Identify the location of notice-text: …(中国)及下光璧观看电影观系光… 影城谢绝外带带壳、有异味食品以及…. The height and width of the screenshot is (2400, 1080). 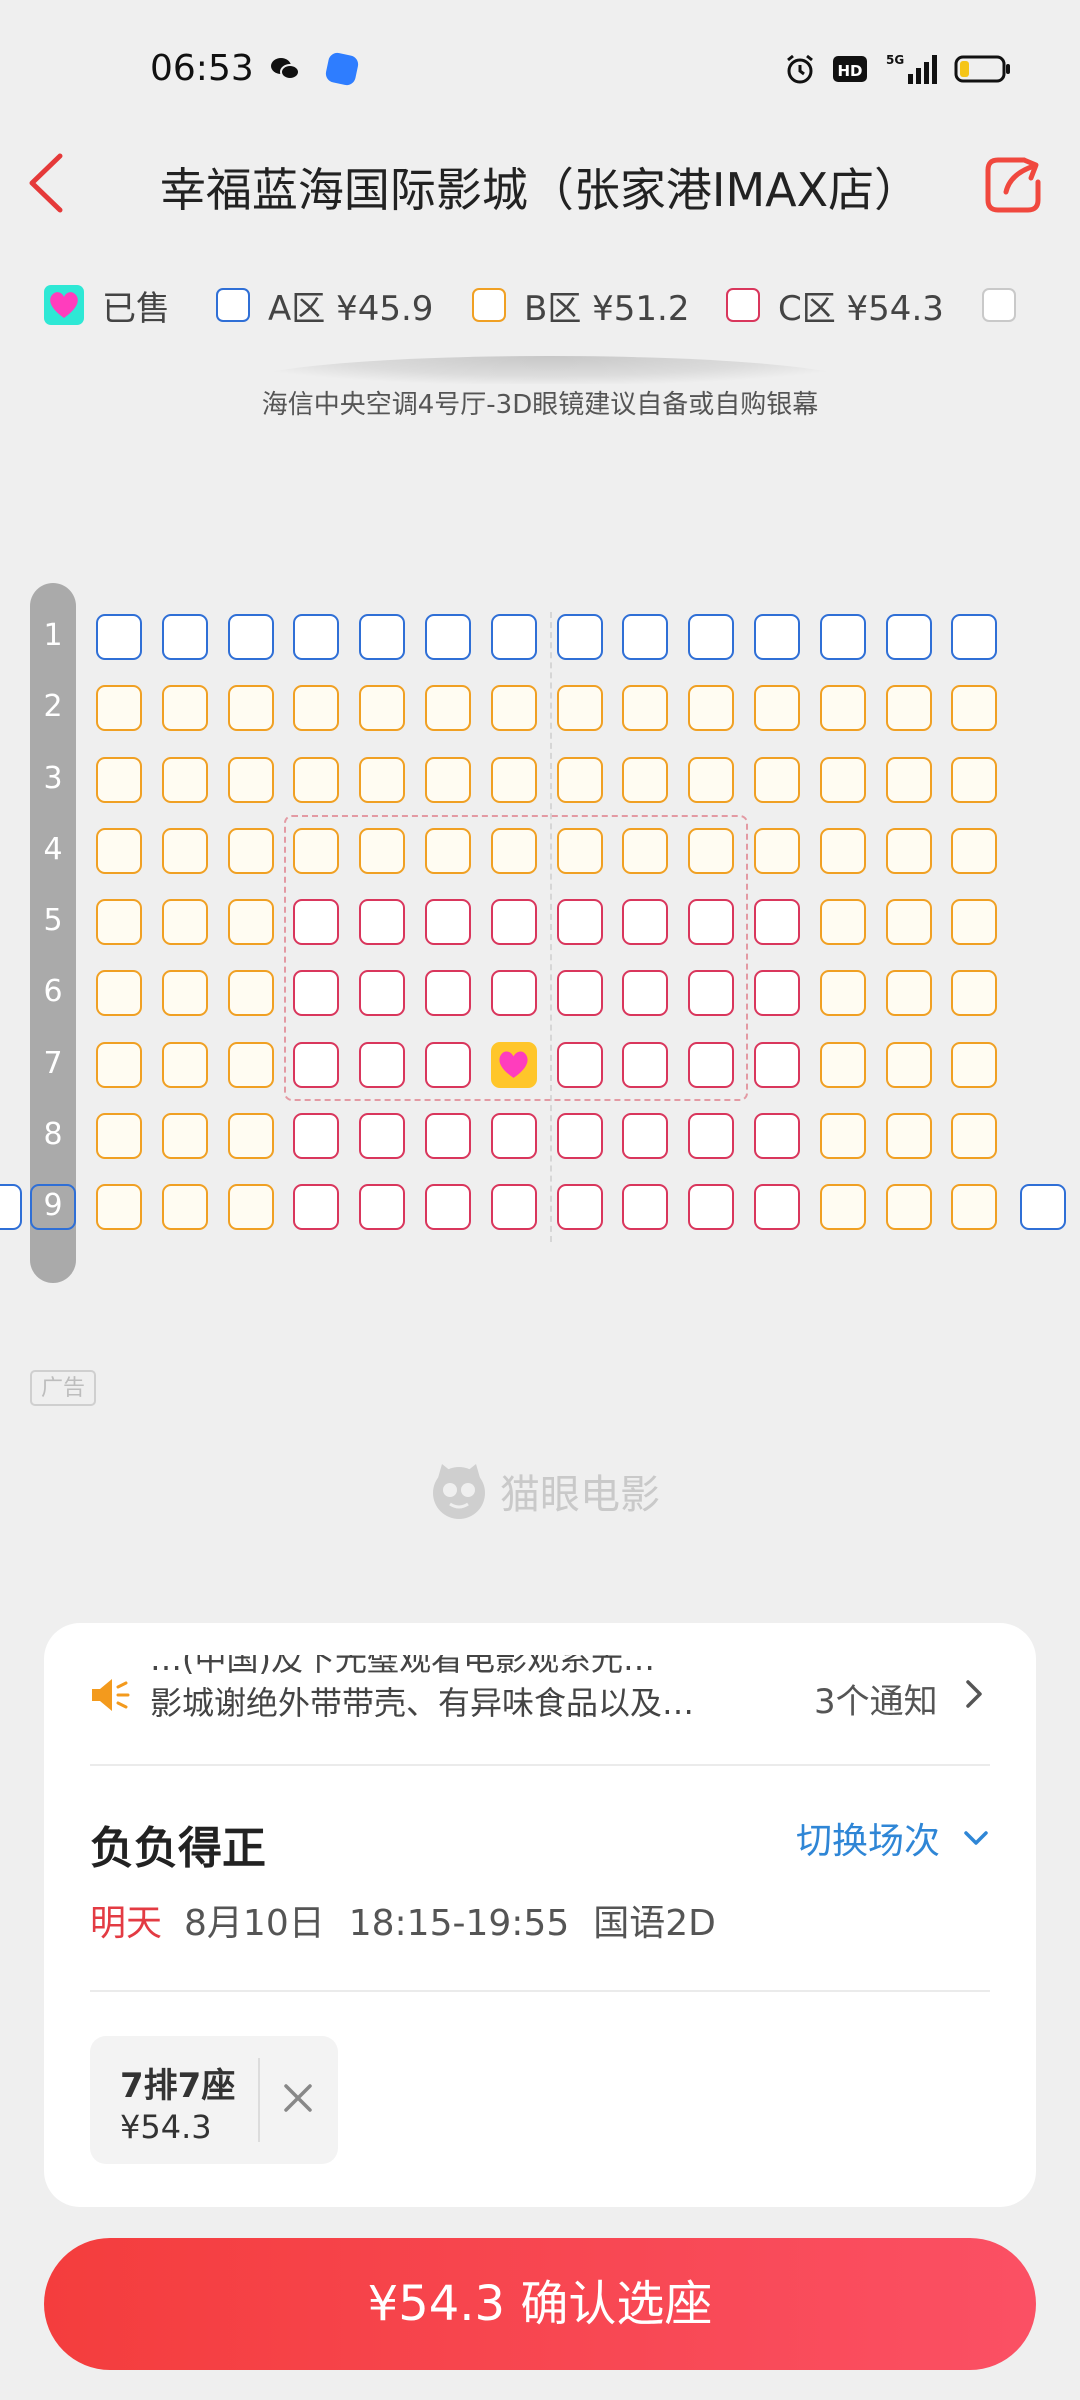
(450, 1688).